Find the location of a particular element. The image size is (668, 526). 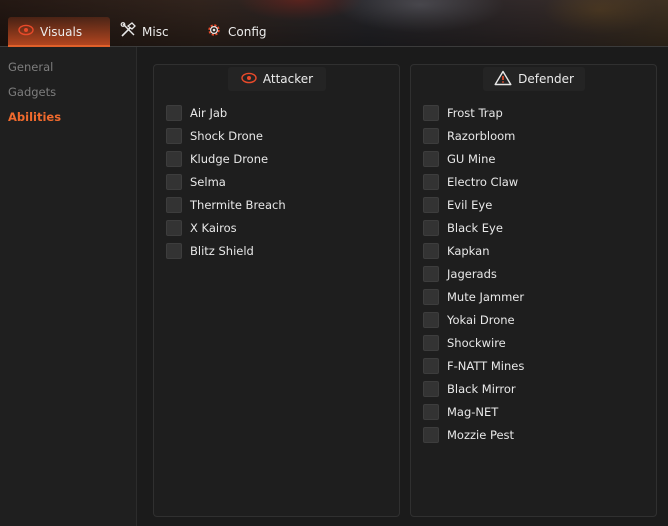

defender-ability-label: Evil Eye is located at coordinates (470, 204).